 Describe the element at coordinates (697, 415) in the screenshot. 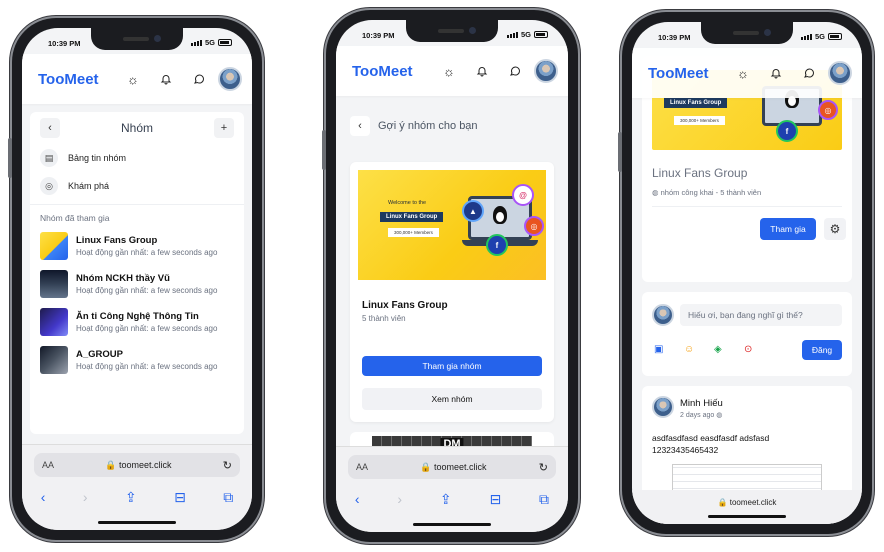

I see `post-time-text: 2 days ago` at that location.